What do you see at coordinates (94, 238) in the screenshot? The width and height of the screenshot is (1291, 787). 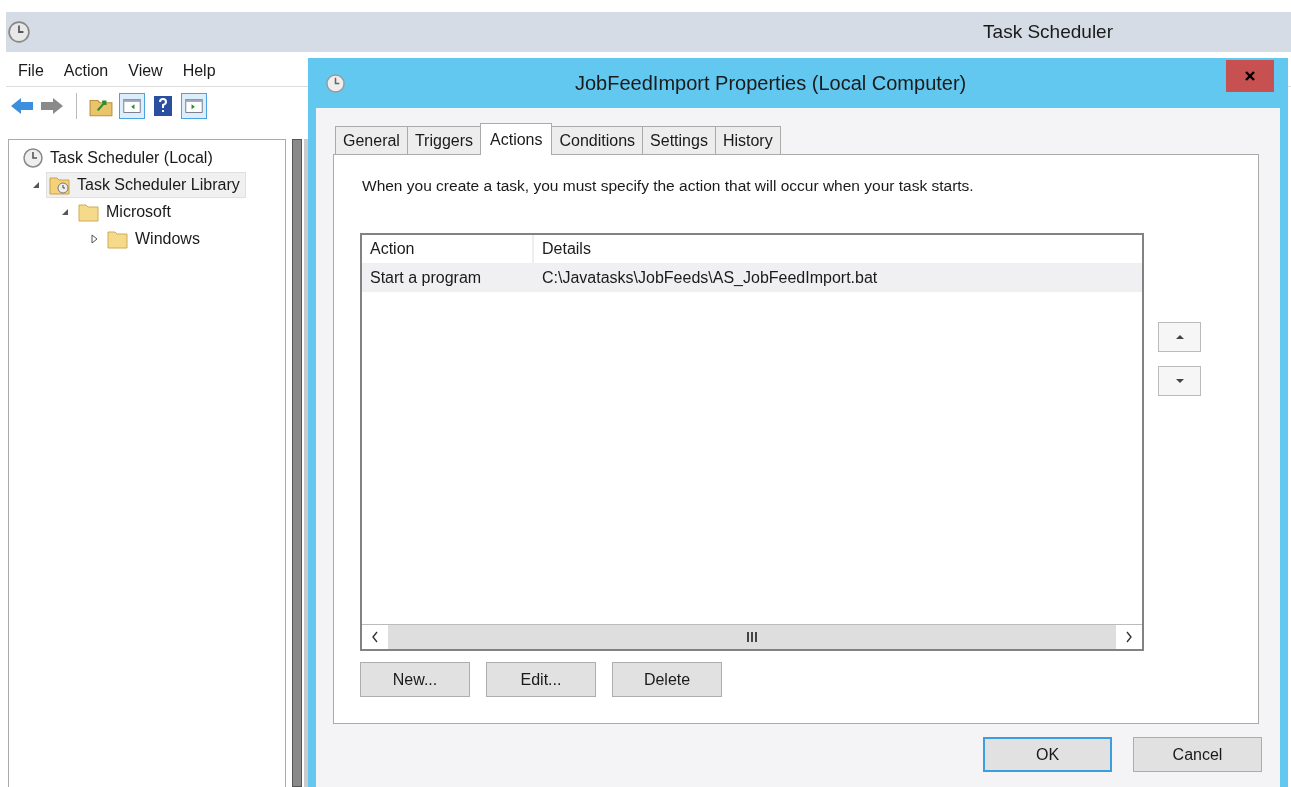 I see `expand-arrow-icon` at bounding box center [94, 238].